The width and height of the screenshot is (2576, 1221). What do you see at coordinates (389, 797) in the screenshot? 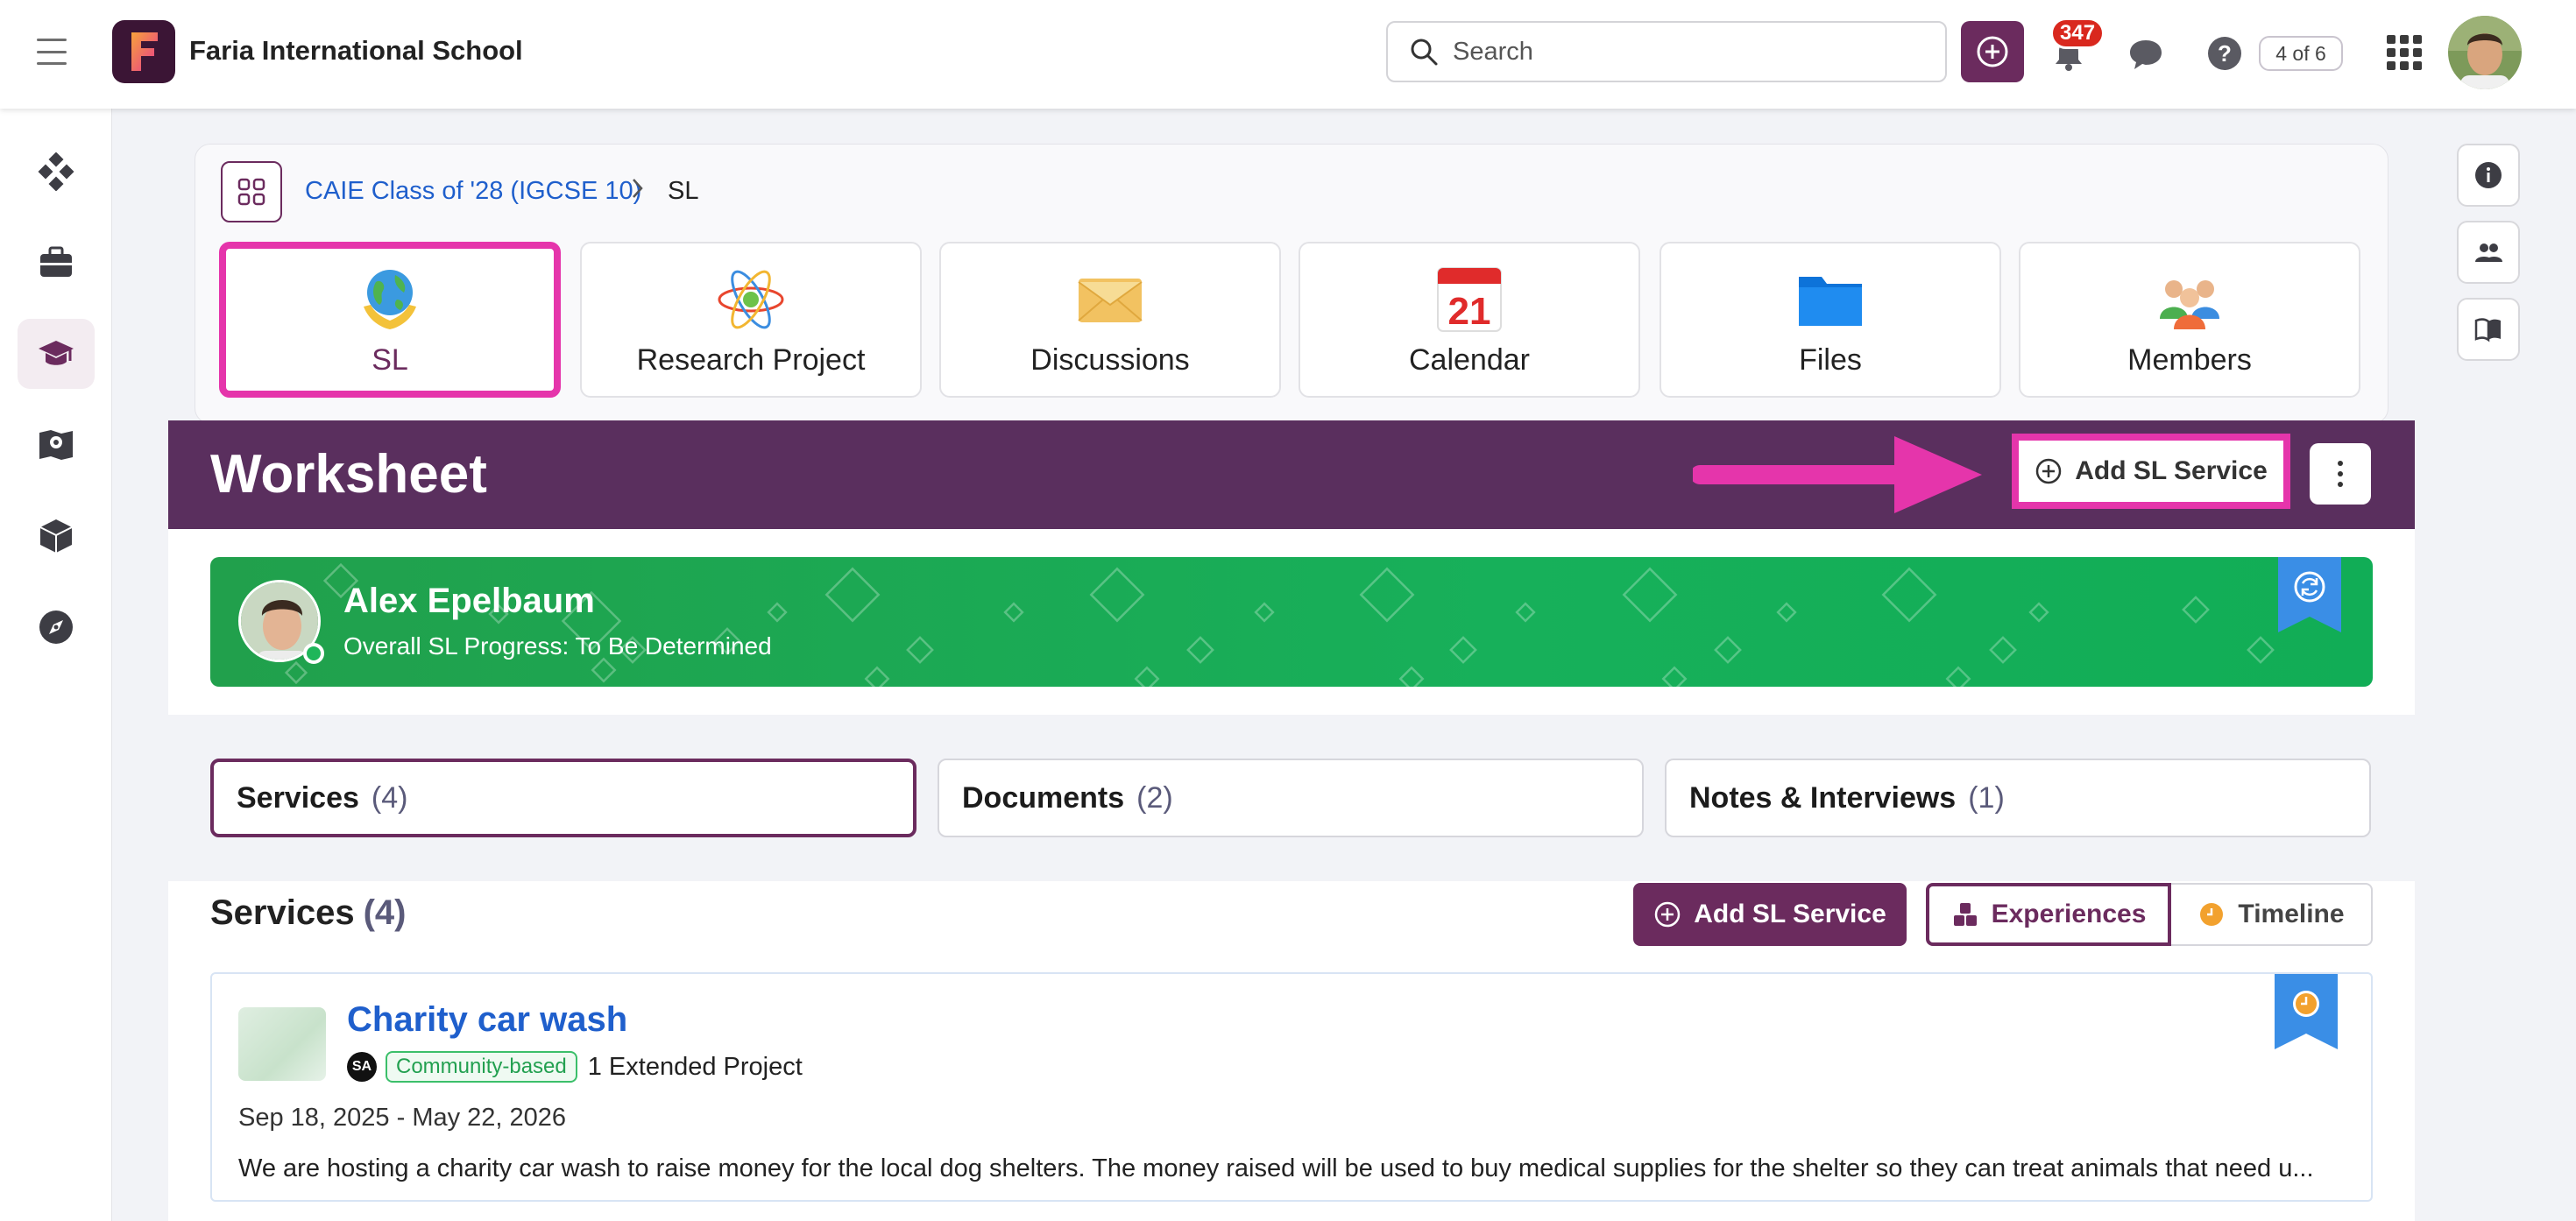
I see `tab-services-count: (4)` at bounding box center [389, 797].